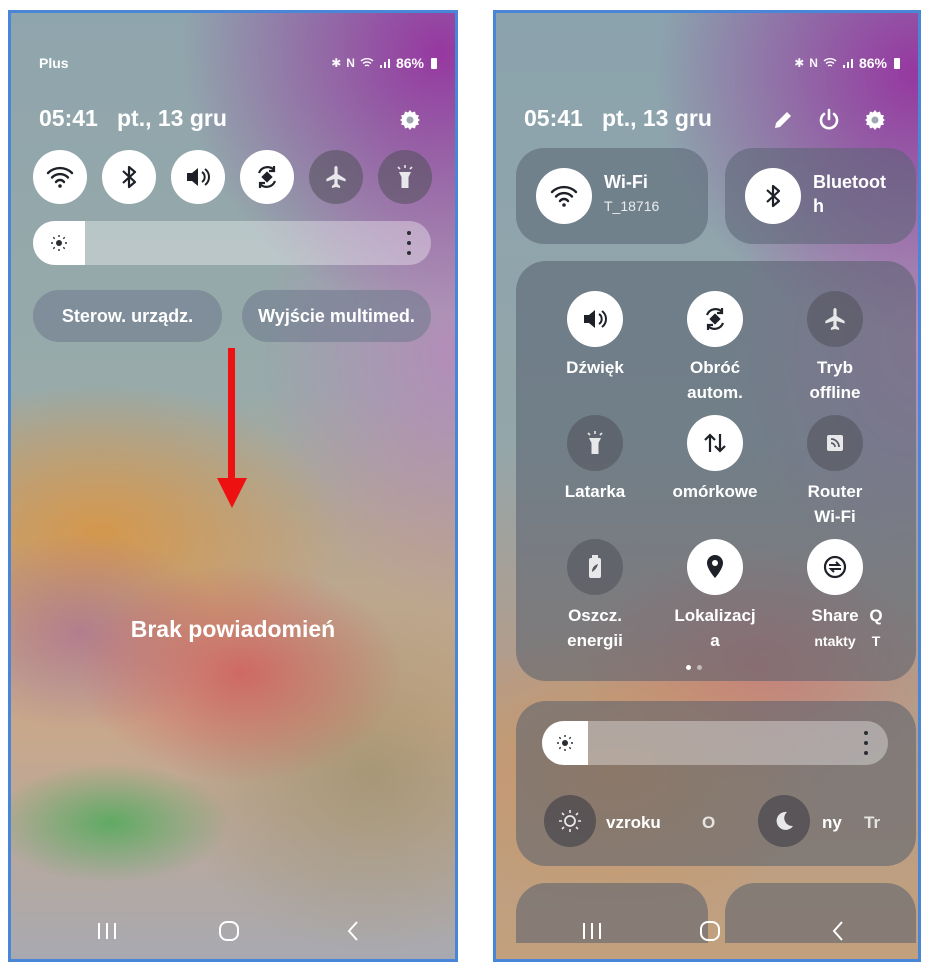 The image size is (929, 965). I want to click on date: pt., 13 gru, so click(657, 118).